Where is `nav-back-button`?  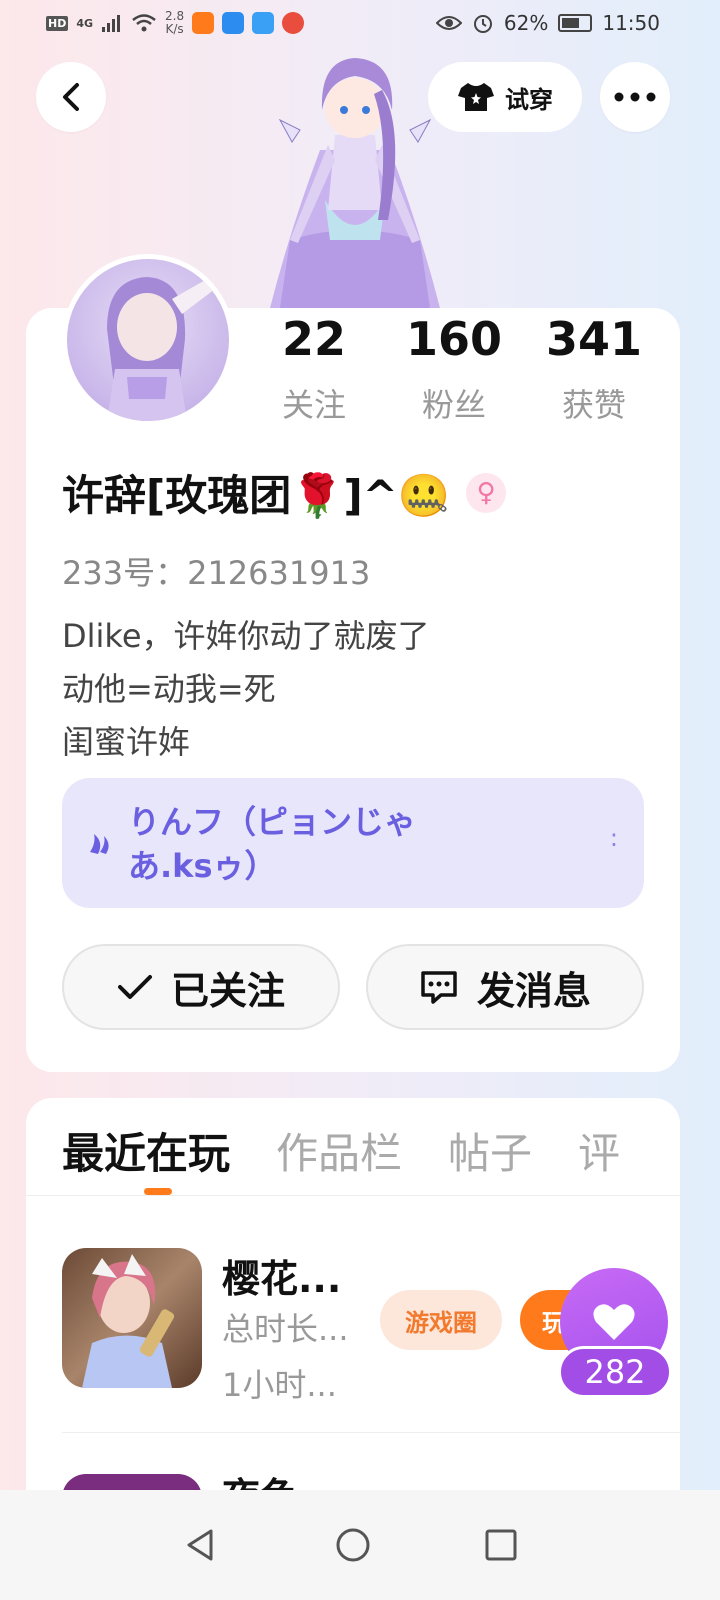
nav-back-button is located at coordinates (201, 1545).